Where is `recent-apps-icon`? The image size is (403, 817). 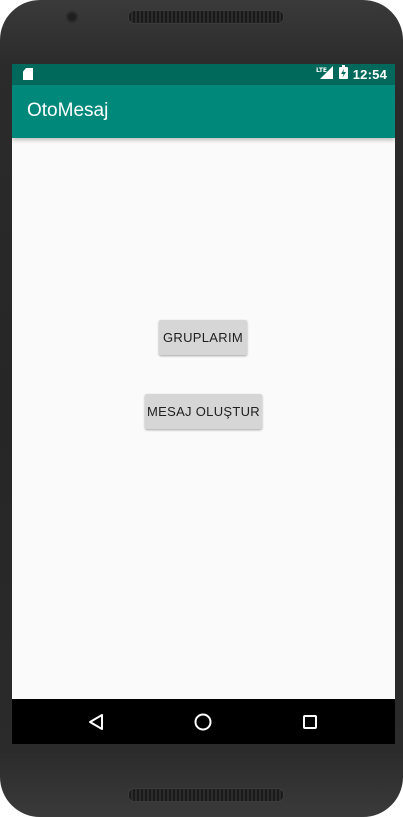
recent-apps-icon is located at coordinates (310, 721).